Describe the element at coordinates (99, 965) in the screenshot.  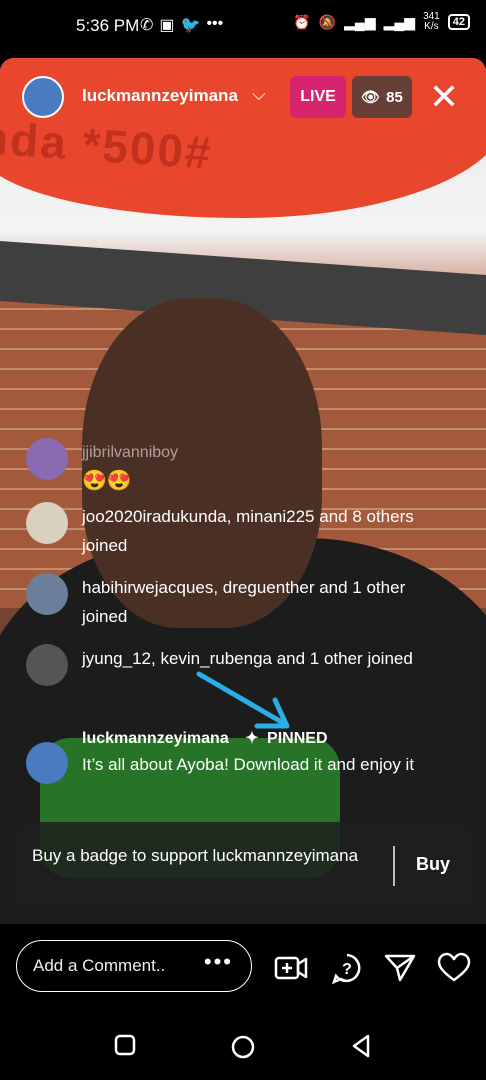
I see `comment-placeholder: Add a Comment..` at that location.